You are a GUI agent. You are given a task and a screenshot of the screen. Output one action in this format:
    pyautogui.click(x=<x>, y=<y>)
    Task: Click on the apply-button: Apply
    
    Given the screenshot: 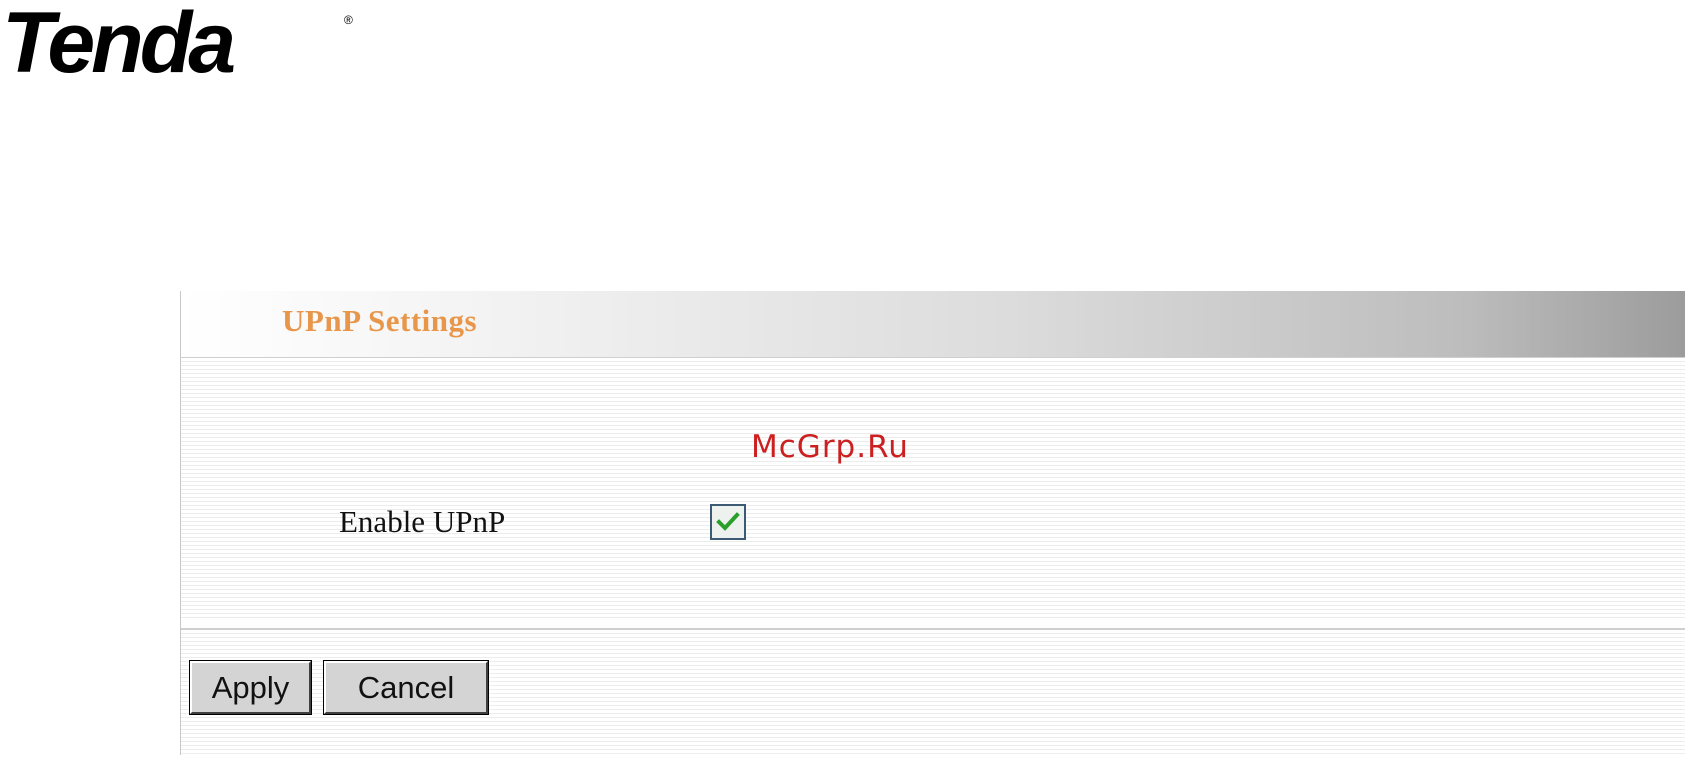 What is the action you would take?
    pyautogui.click(x=250, y=687)
    